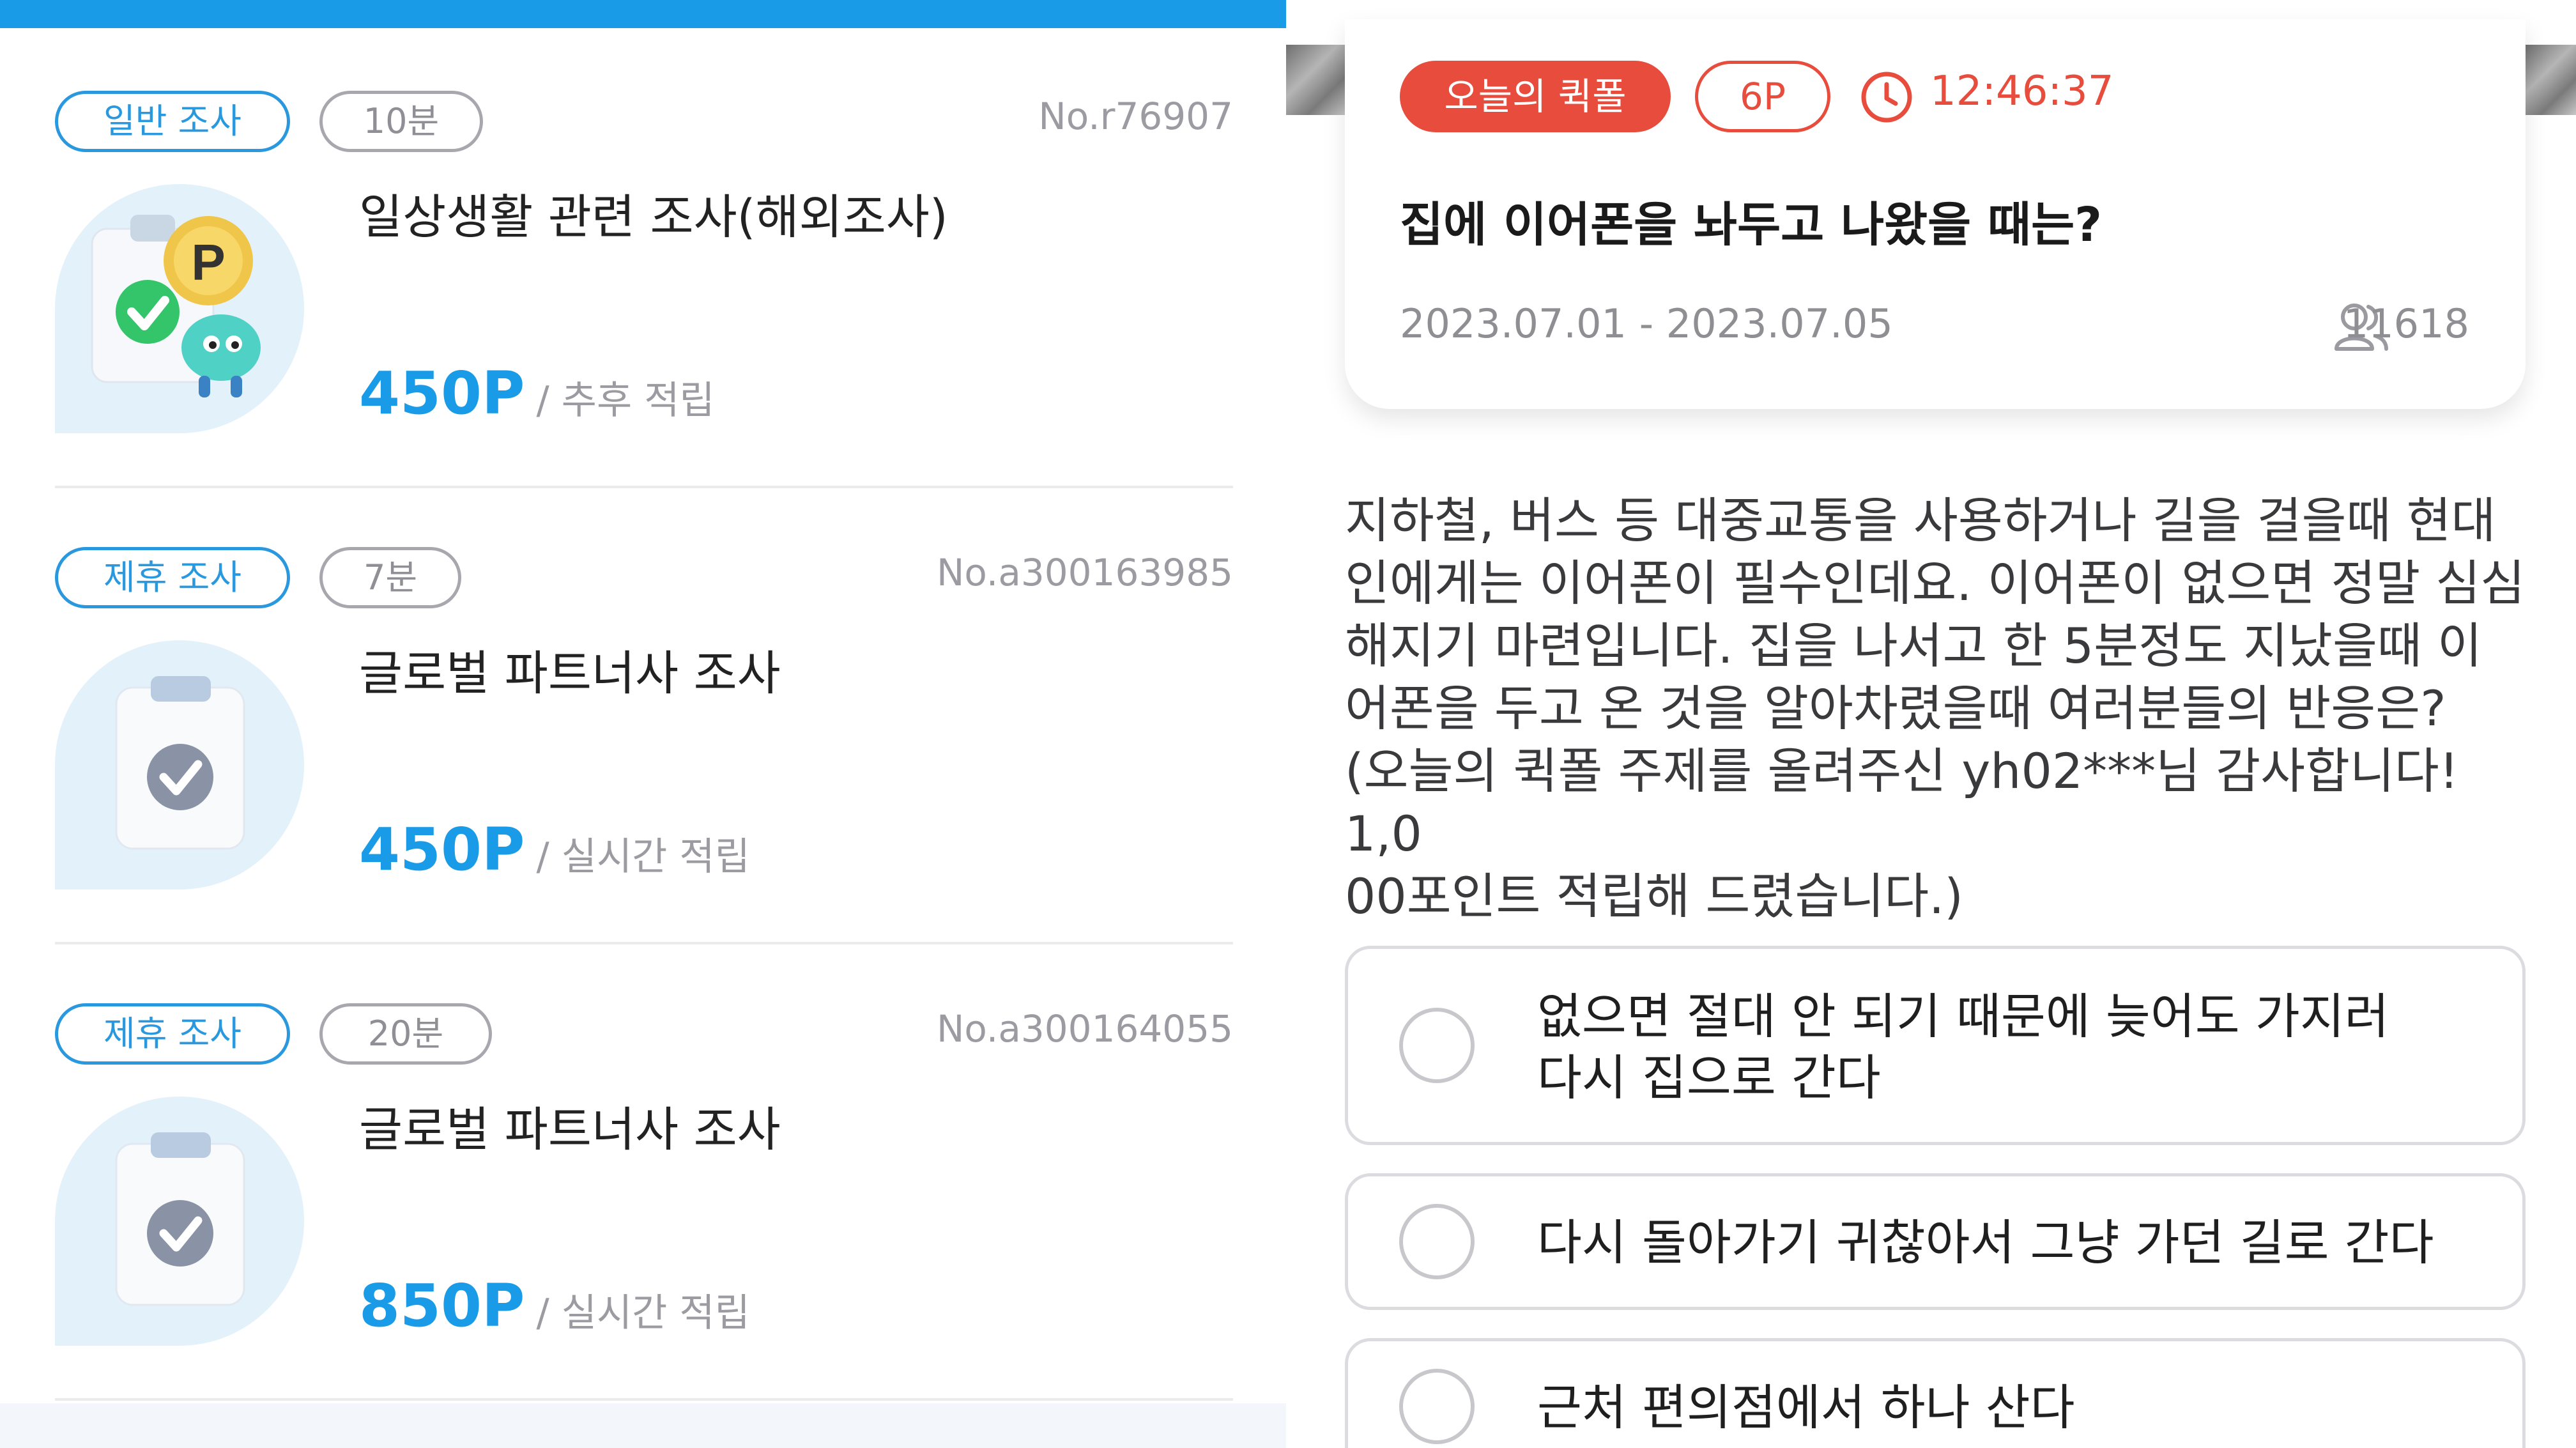 The image size is (2576, 1448). I want to click on reward-info: 450P / 추후 적립, so click(537, 393).